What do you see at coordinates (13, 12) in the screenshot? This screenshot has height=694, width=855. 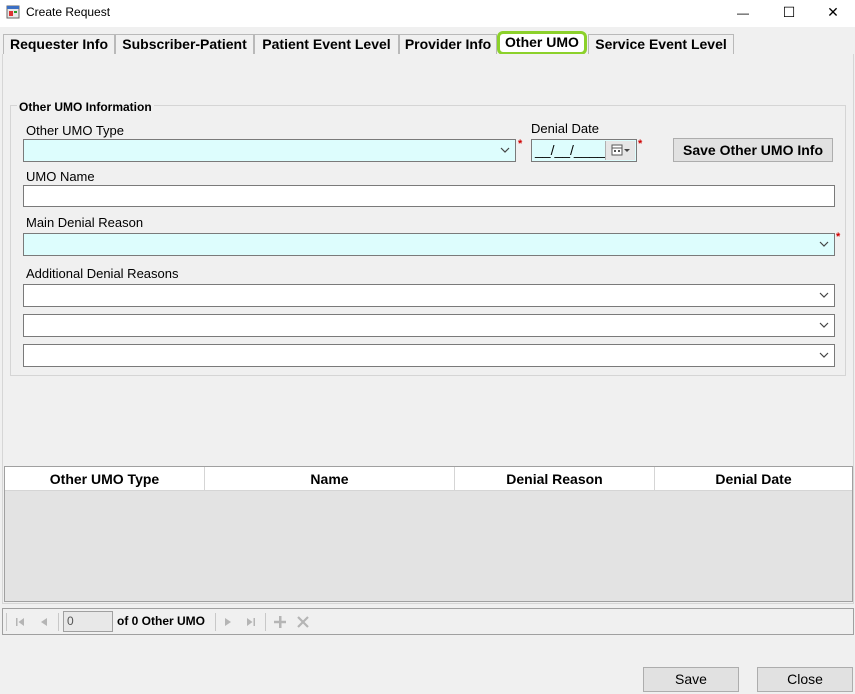 I see `app-icon` at bounding box center [13, 12].